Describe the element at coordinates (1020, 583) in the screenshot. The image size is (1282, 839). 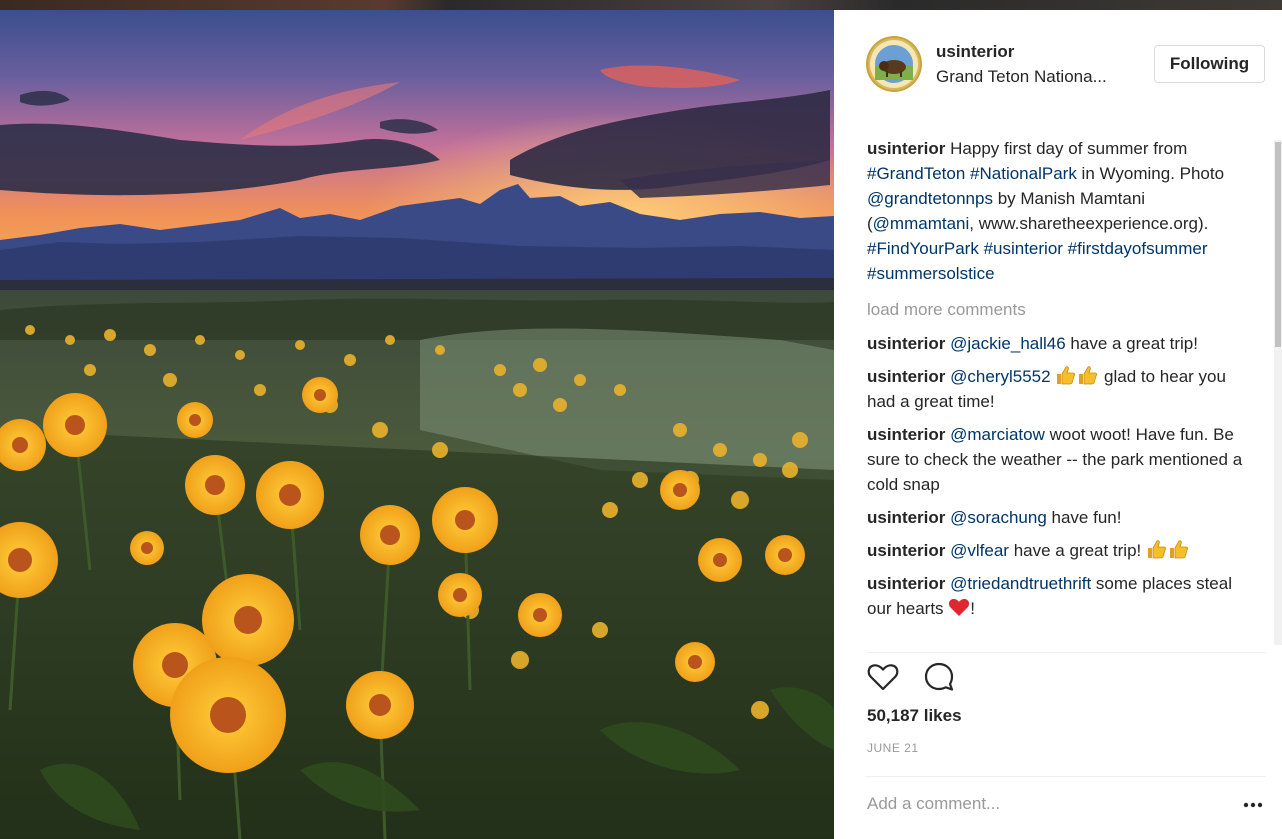
I see `mention-link: @triedandtruethrift` at that location.